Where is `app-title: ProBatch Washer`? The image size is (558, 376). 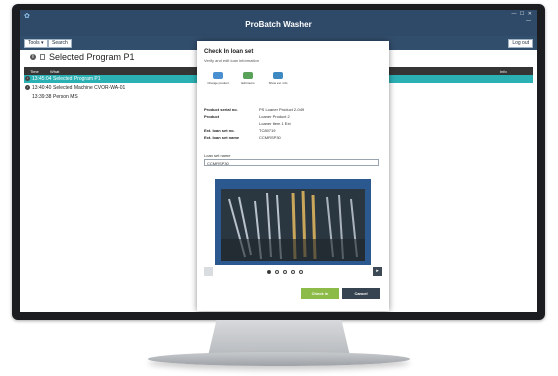
app-title: ProBatch Washer is located at coordinates (278, 24).